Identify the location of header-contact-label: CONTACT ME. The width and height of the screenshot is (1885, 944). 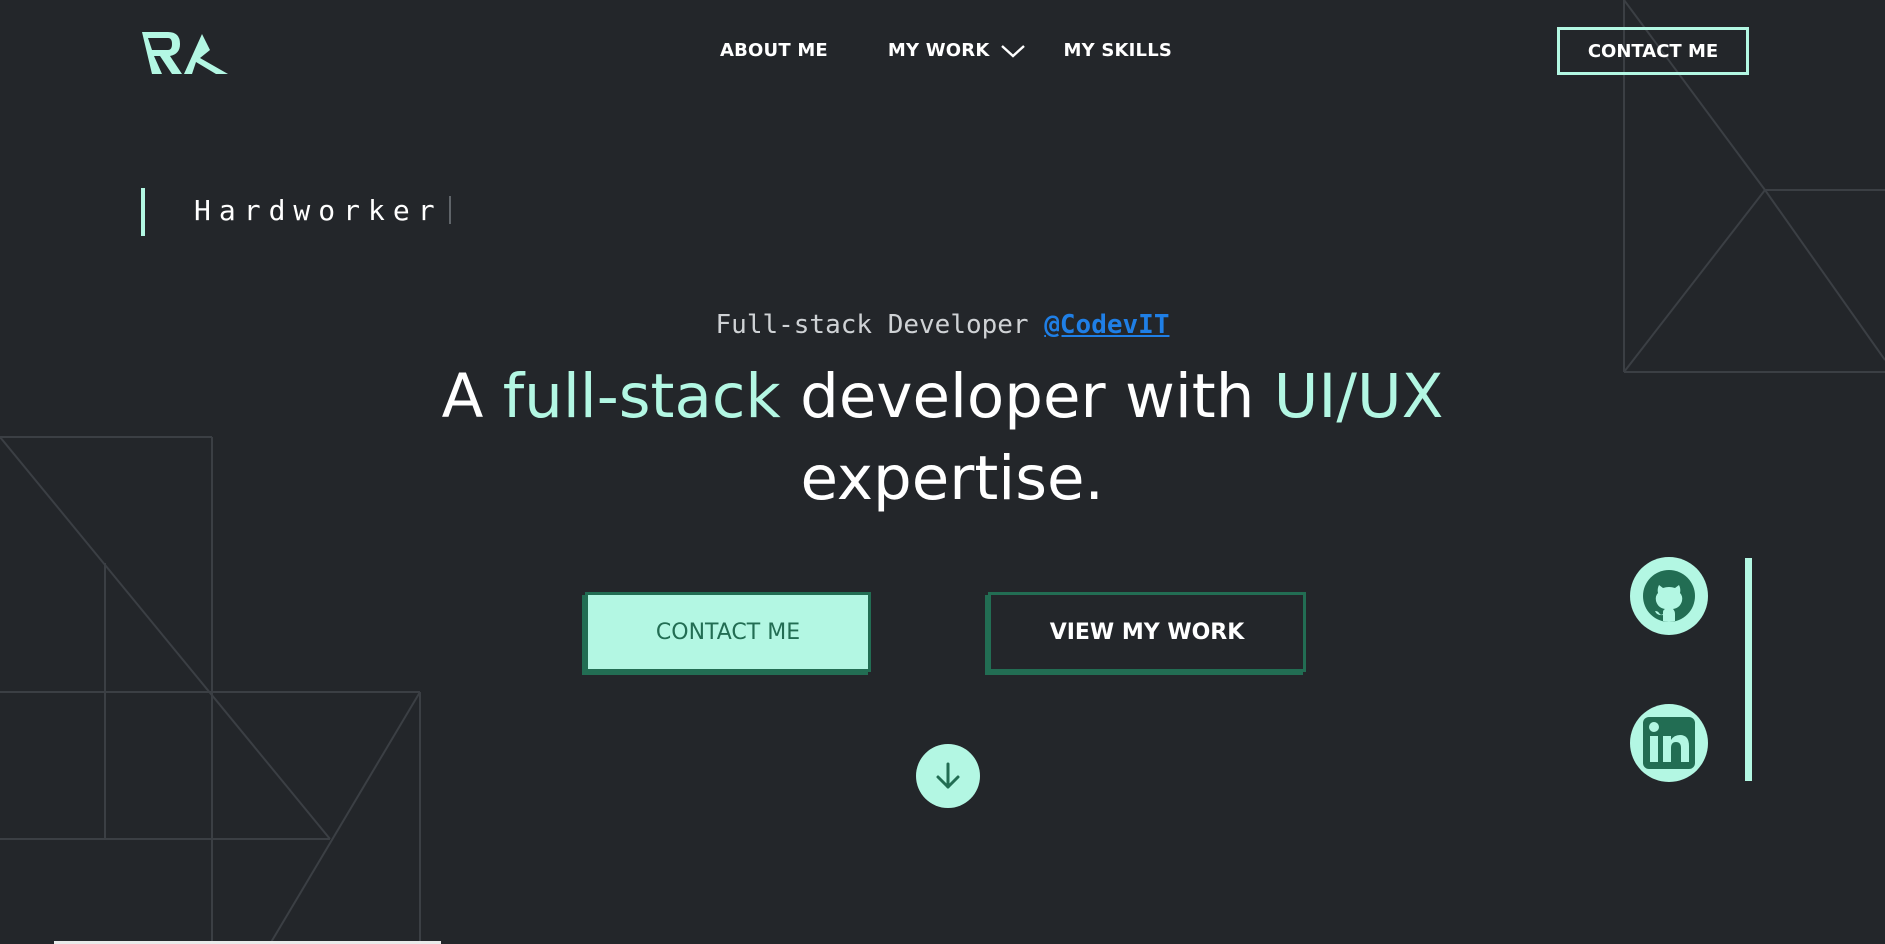
(1653, 51).